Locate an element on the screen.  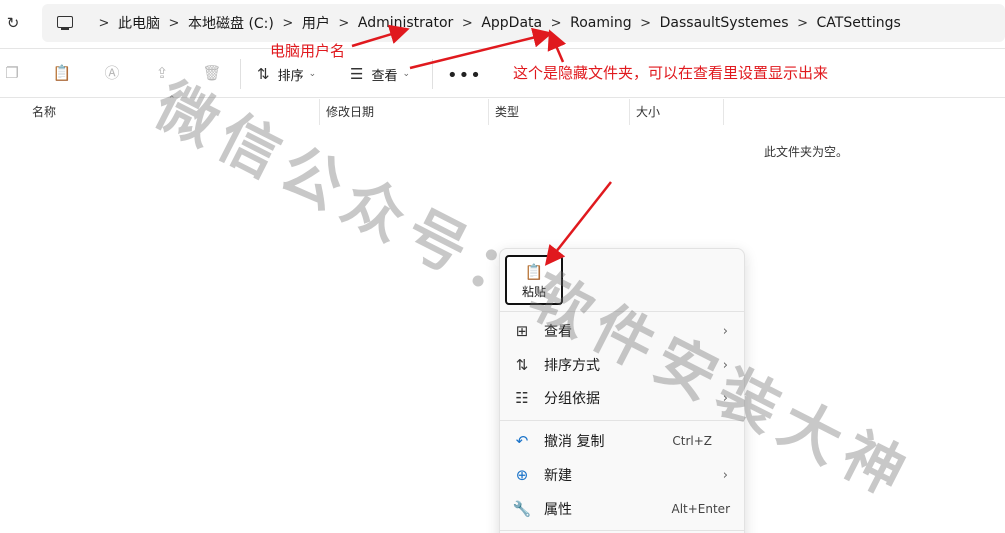
undo-icon: ↶ is located at coordinates (522, 441).